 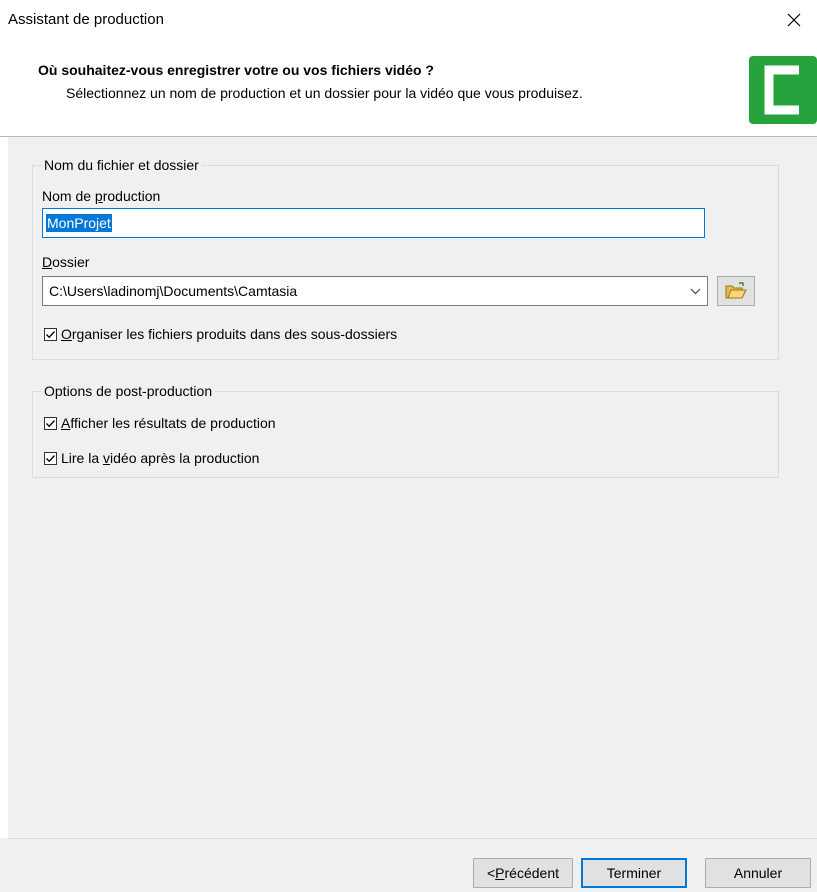 I want to click on file-folder-legend: Nom du fichier et dossier, so click(x=121, y=165).